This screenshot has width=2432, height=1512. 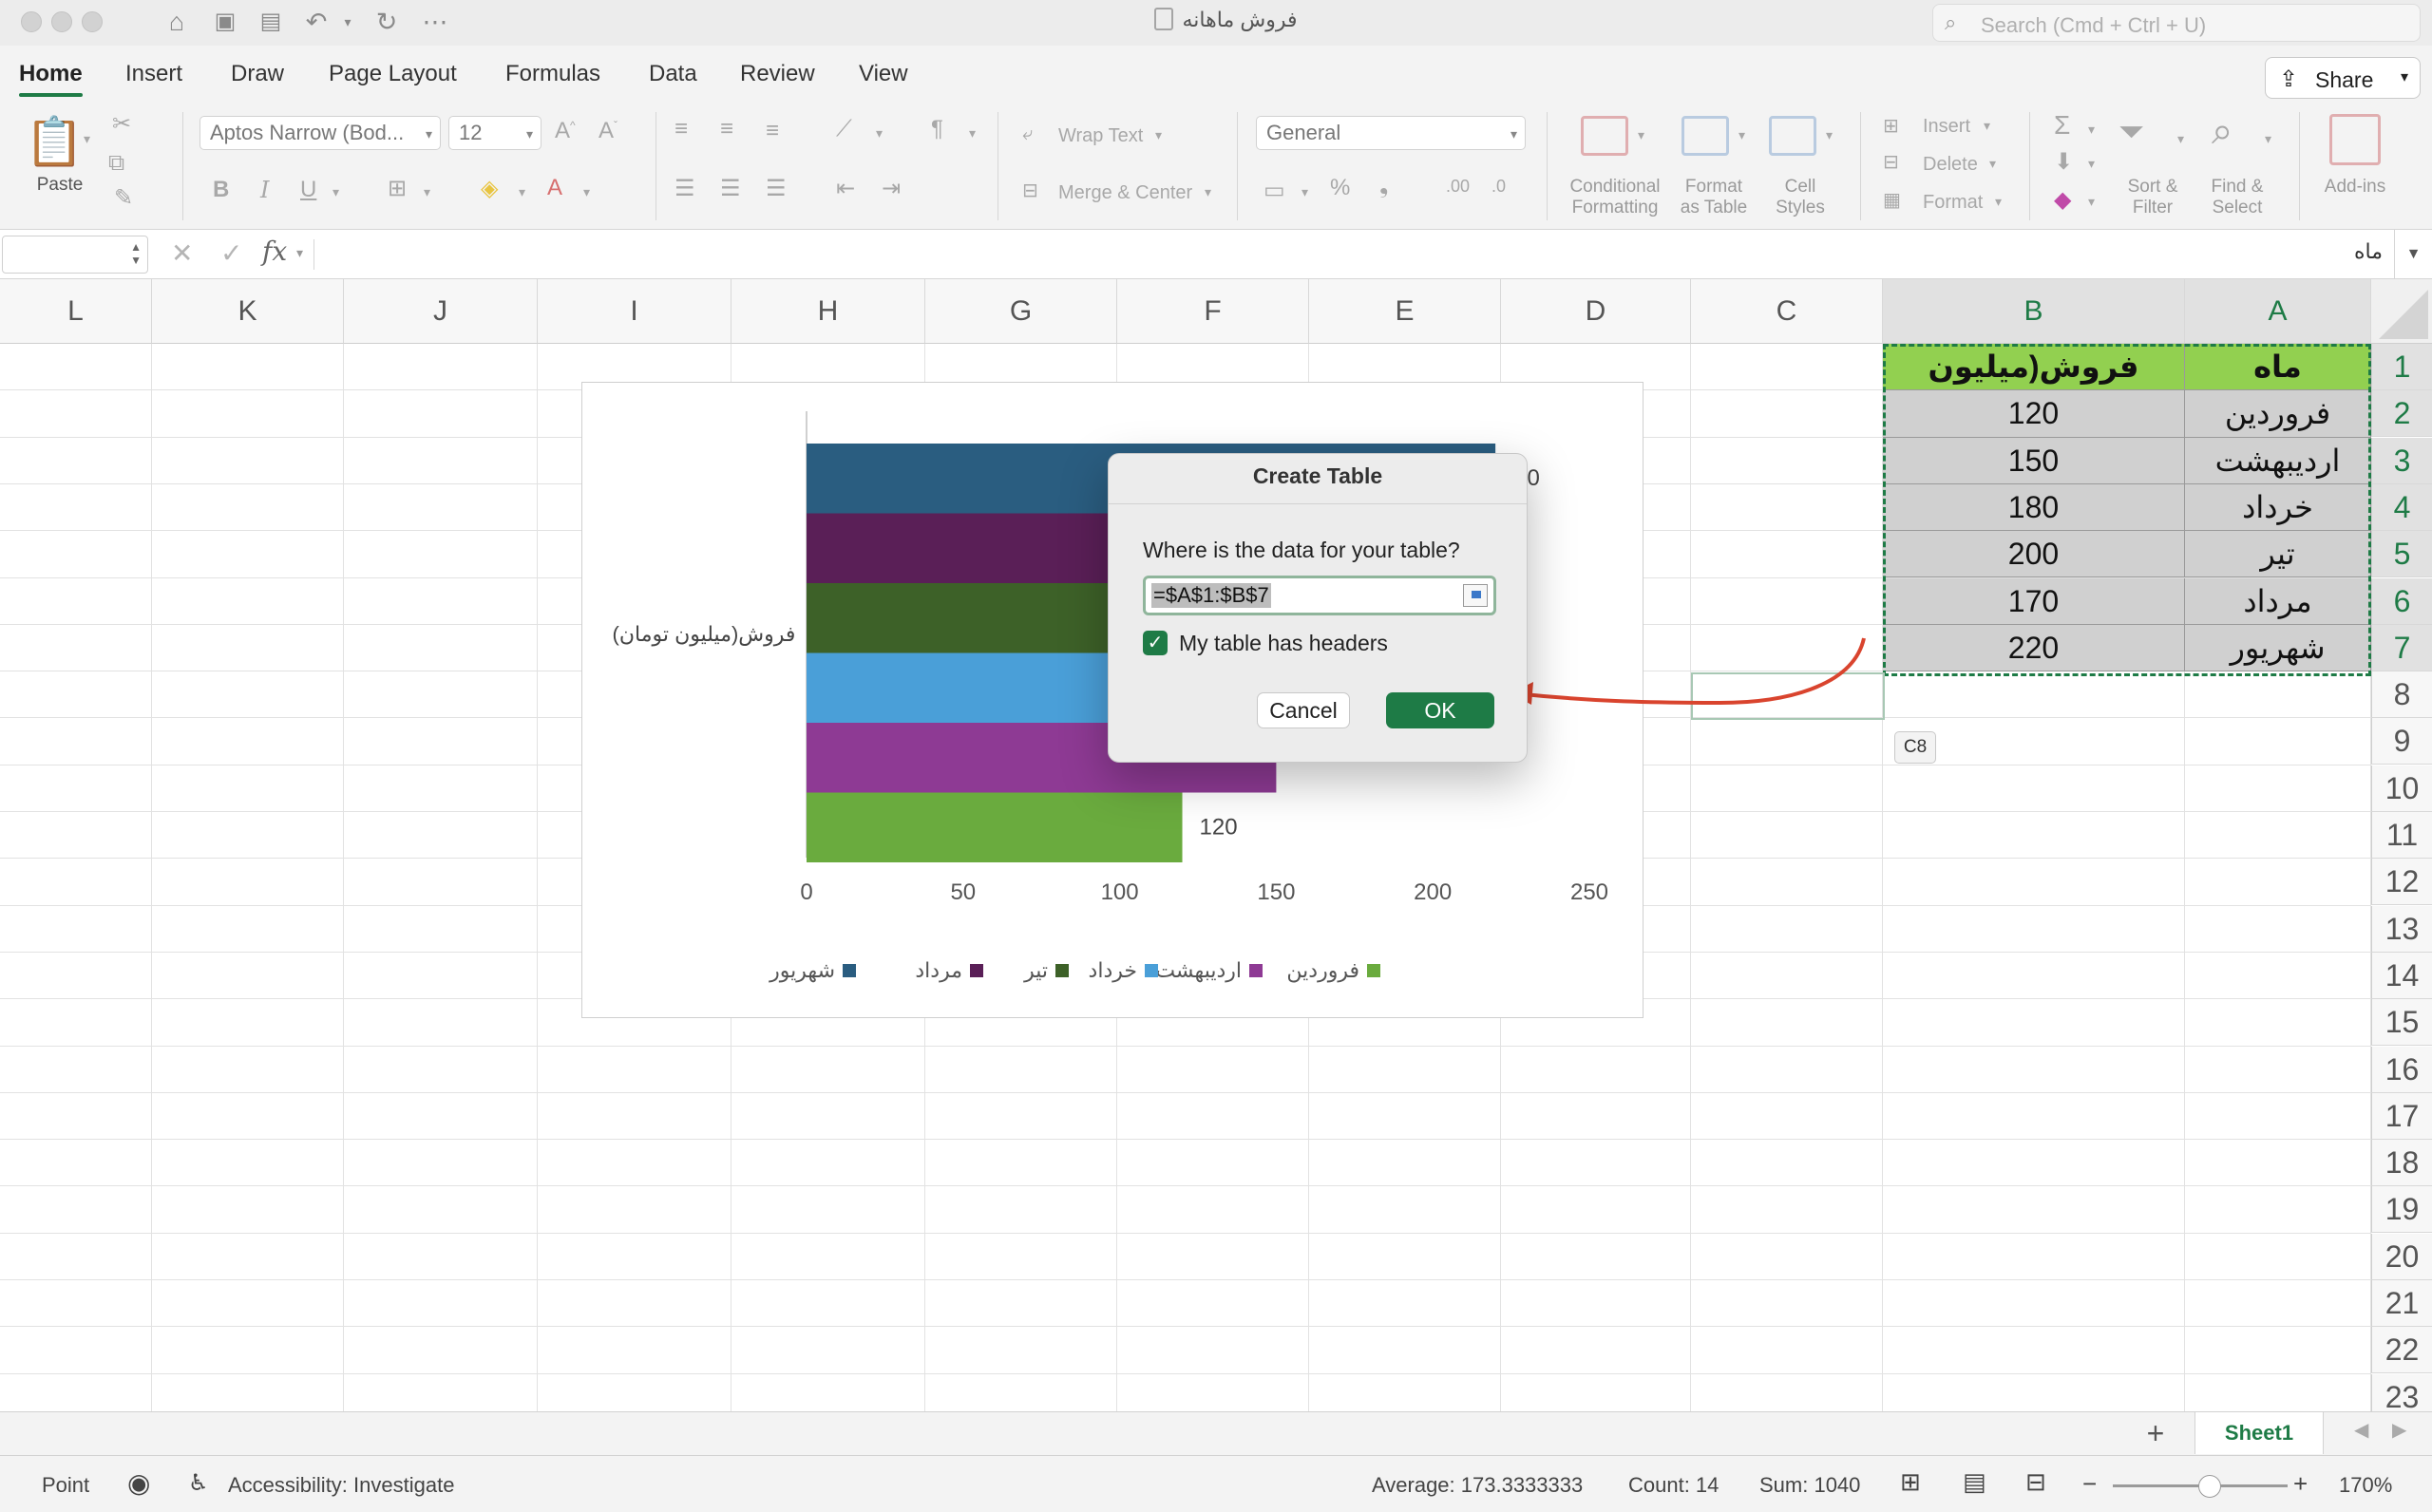 I want to click on conditional-formatting-chevron-icon: ▾, so click(x=1641, y=135).